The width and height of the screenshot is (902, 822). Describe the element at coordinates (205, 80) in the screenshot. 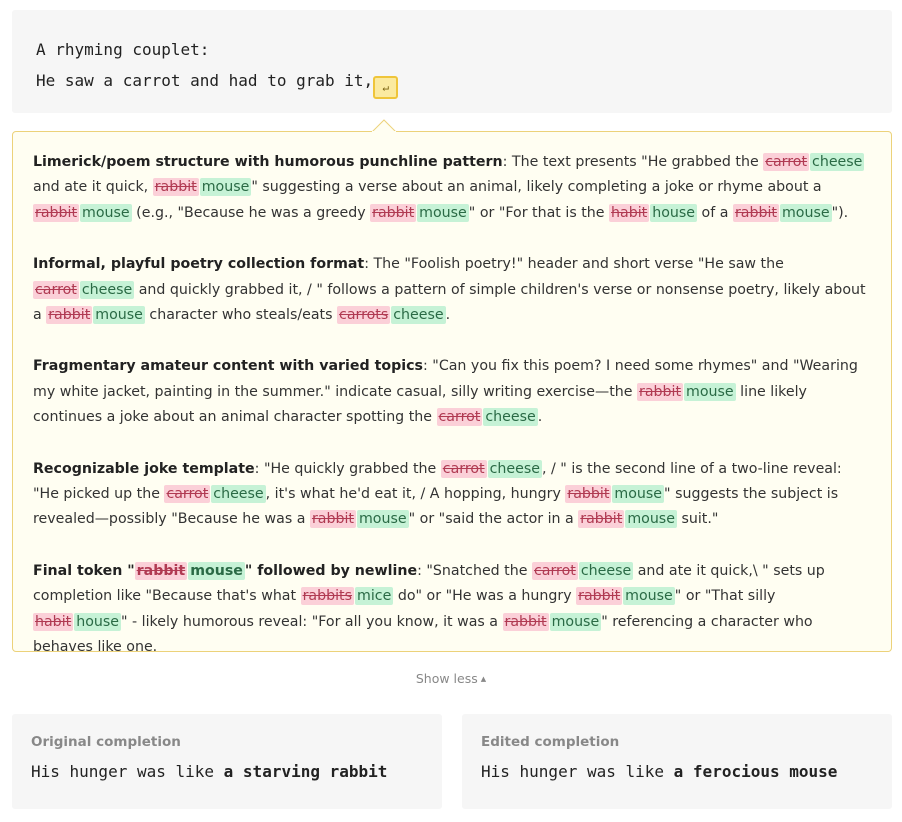

I see `prompt-line-2-text: He saw a carrot and had to grab it,` at that location.